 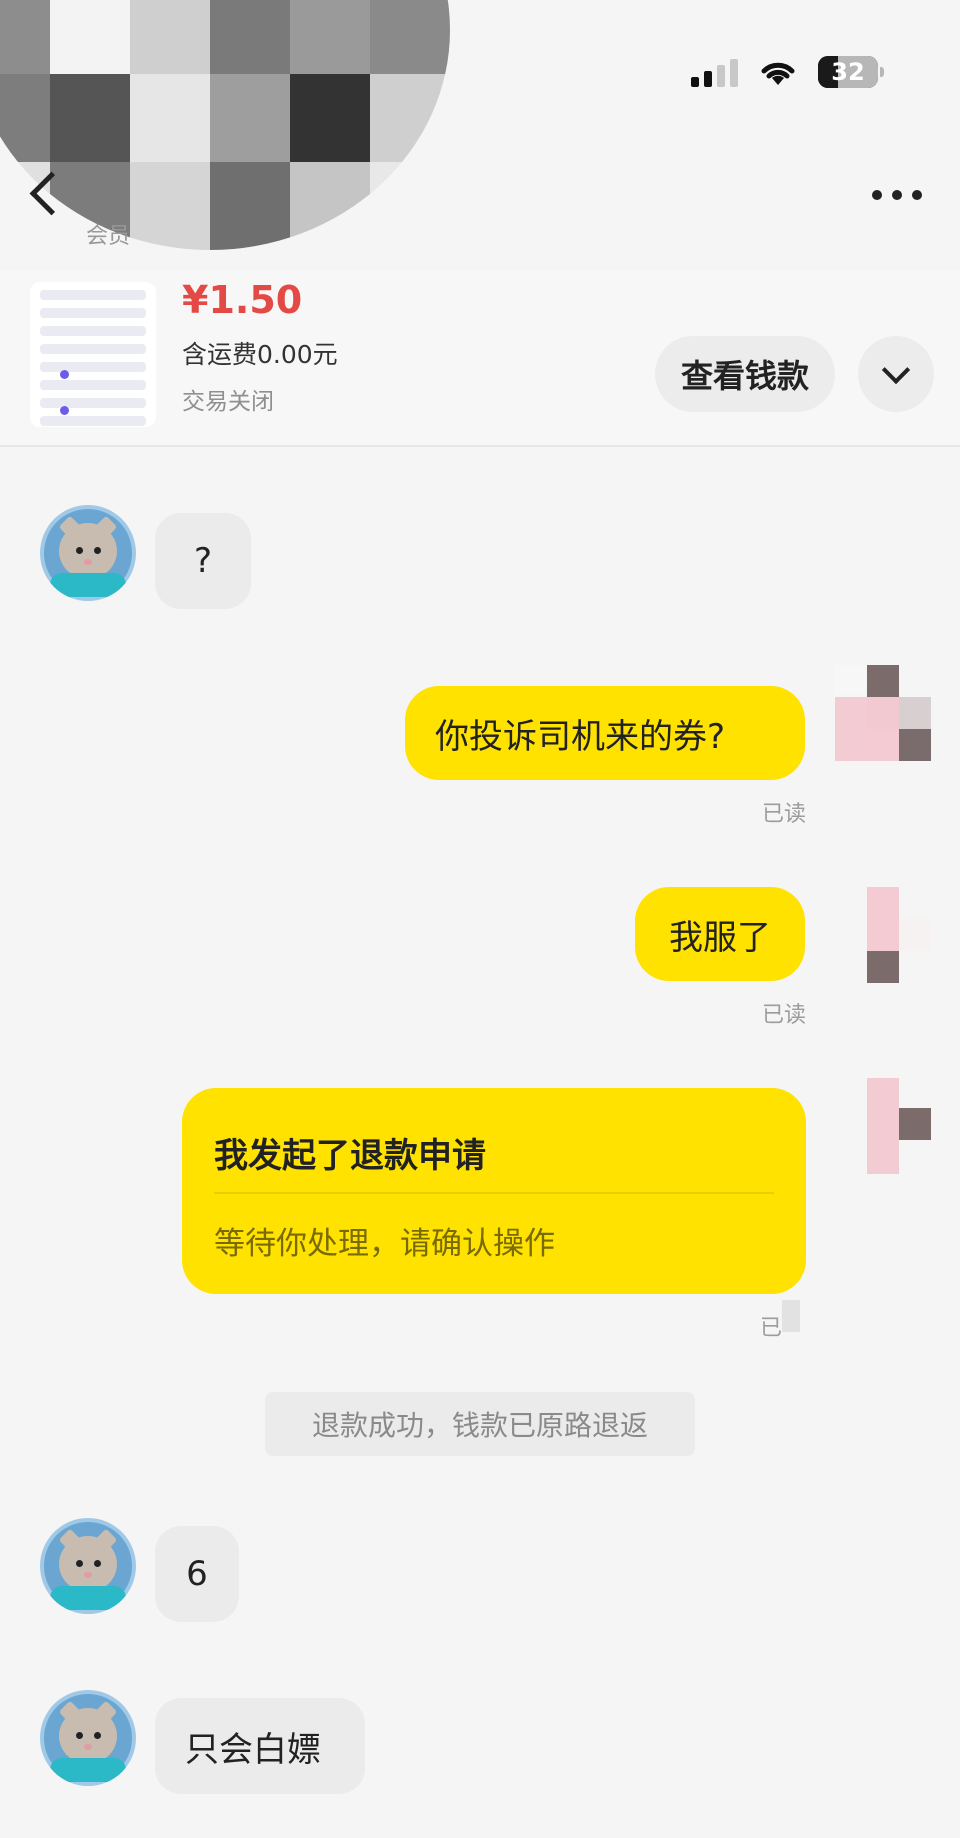 I want to click on deal-status: 交易关闭, so click(x=228, y=402).